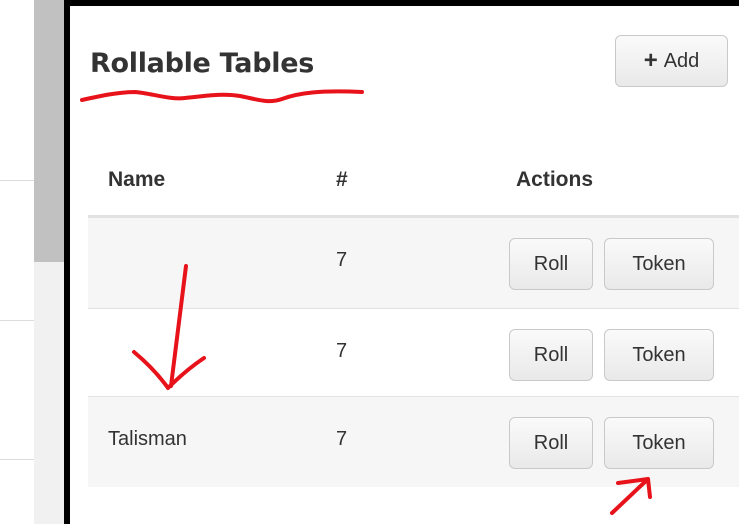  What do you see at coordinates (681, 60) in the screenshot?
I see `add-button-label: Add` at bounding box center [681, 60].